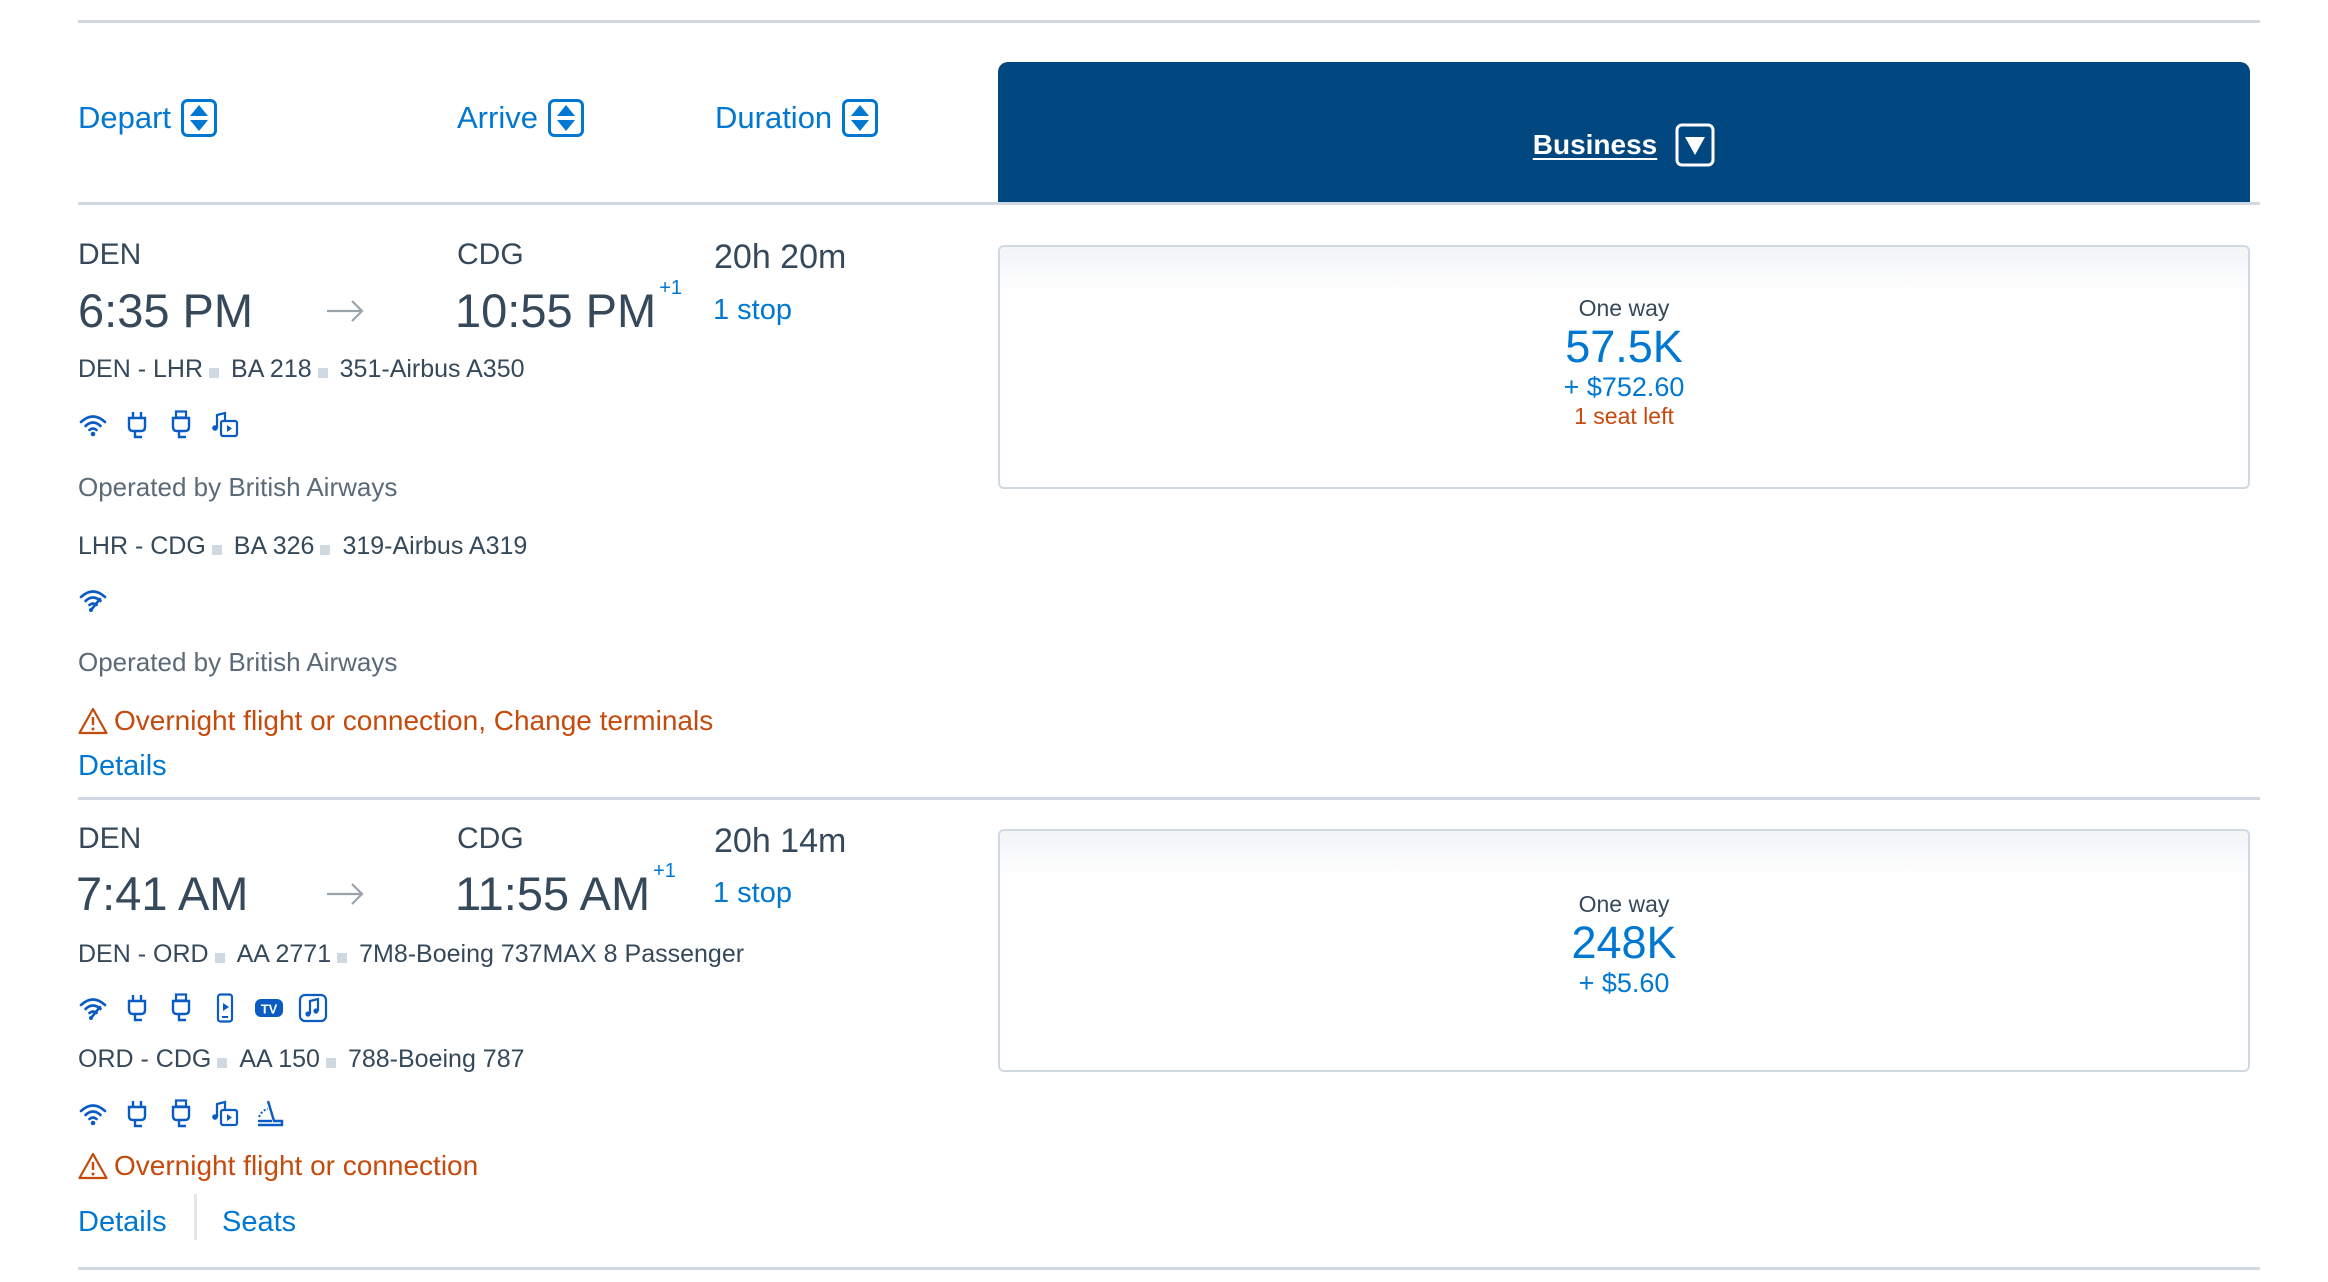 The image size is (2328, 1282). What do you see at coordinates (269, 1114) in the screenshot?
I see `lie-flat-seat-icon` at bounding box center [269, 1114].